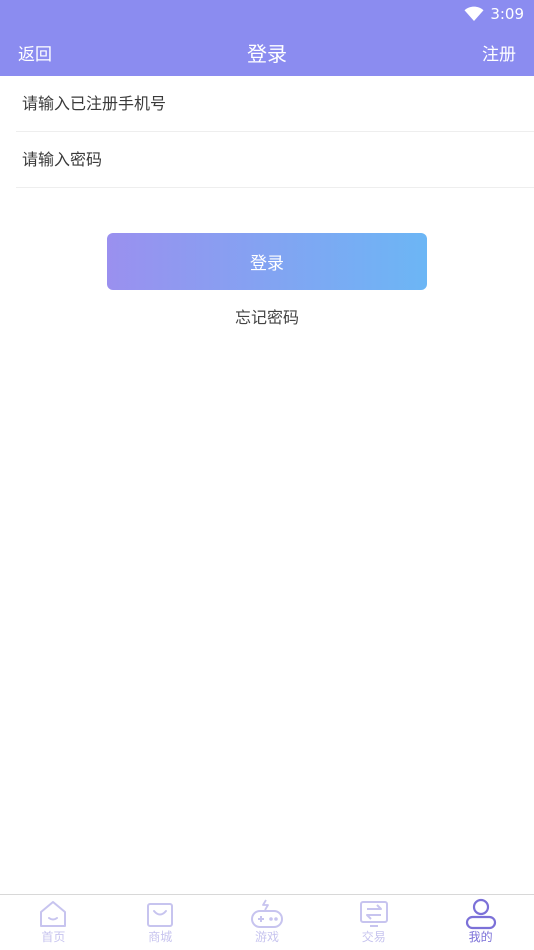  I want to click on wifi-icon, so click(474, 14).